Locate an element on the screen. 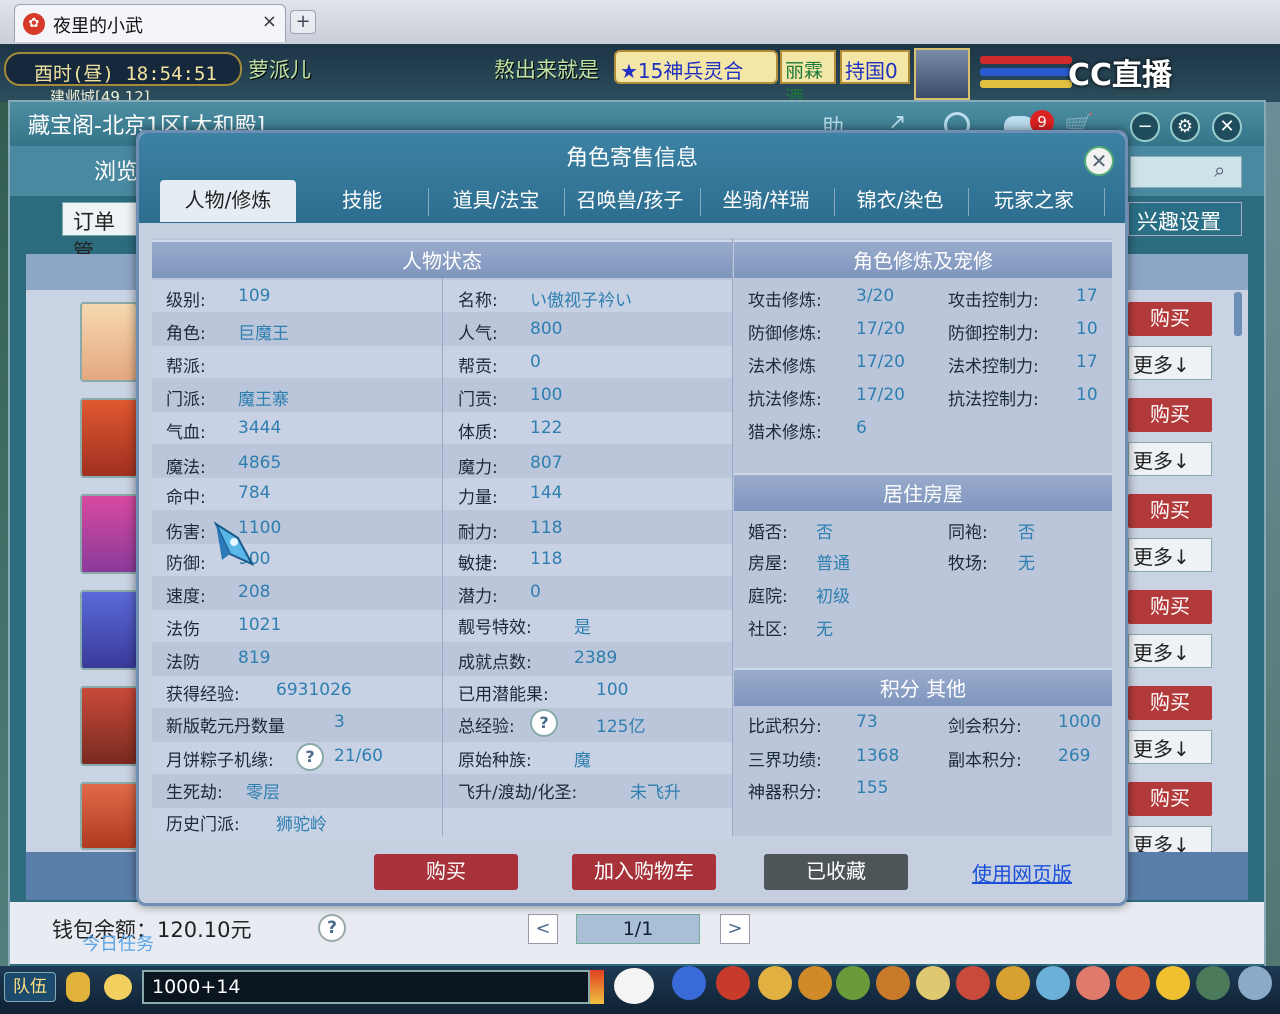 The width and height of the screenshot is (1280, 1014). prev-page-button: < is located at coordinates (543, 929).